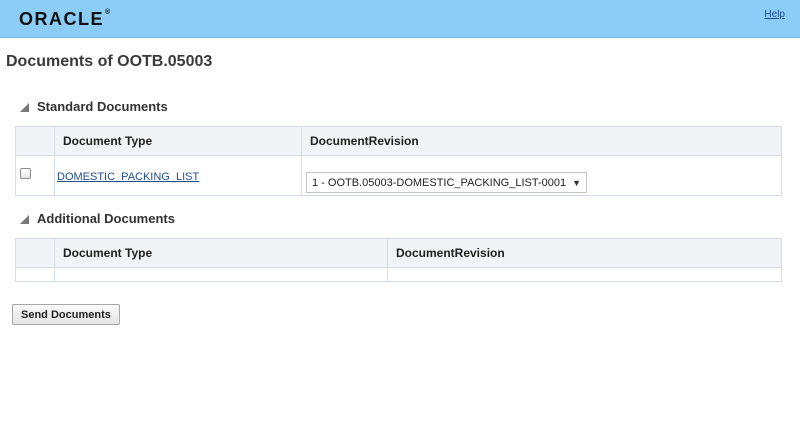  Describe the element at coordinates (65, 19) in the screenshot. I see `oracle-logo: ORACLE®` at that location.